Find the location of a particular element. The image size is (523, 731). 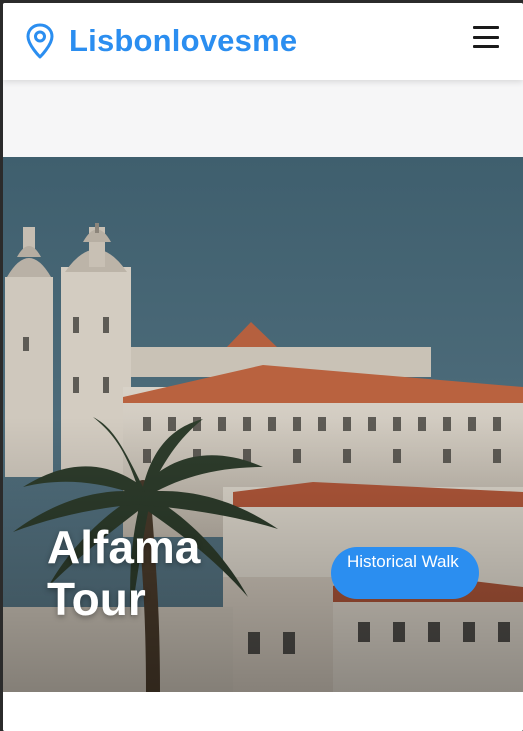

map-pin-icon is located at coordinates (40, 41).